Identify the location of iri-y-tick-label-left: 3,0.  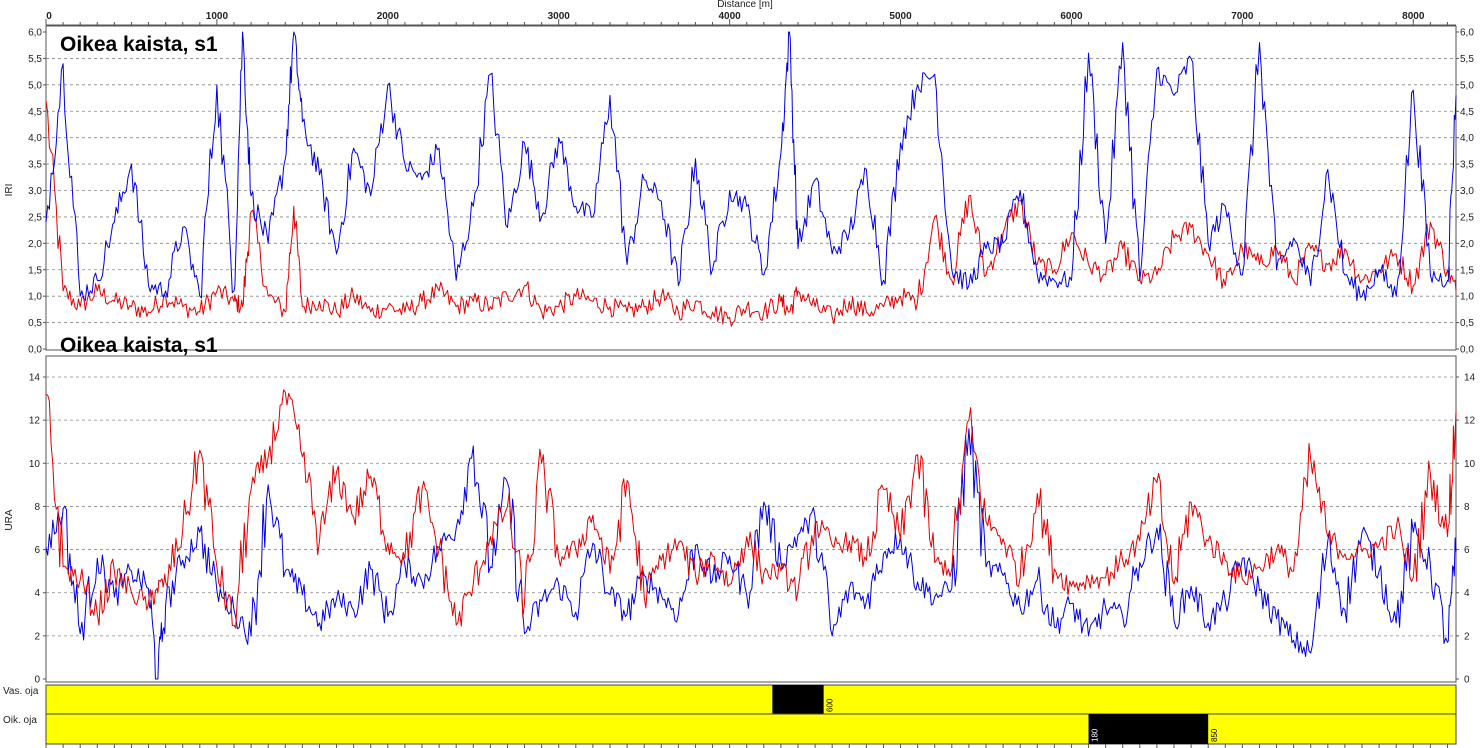
(35, 191).